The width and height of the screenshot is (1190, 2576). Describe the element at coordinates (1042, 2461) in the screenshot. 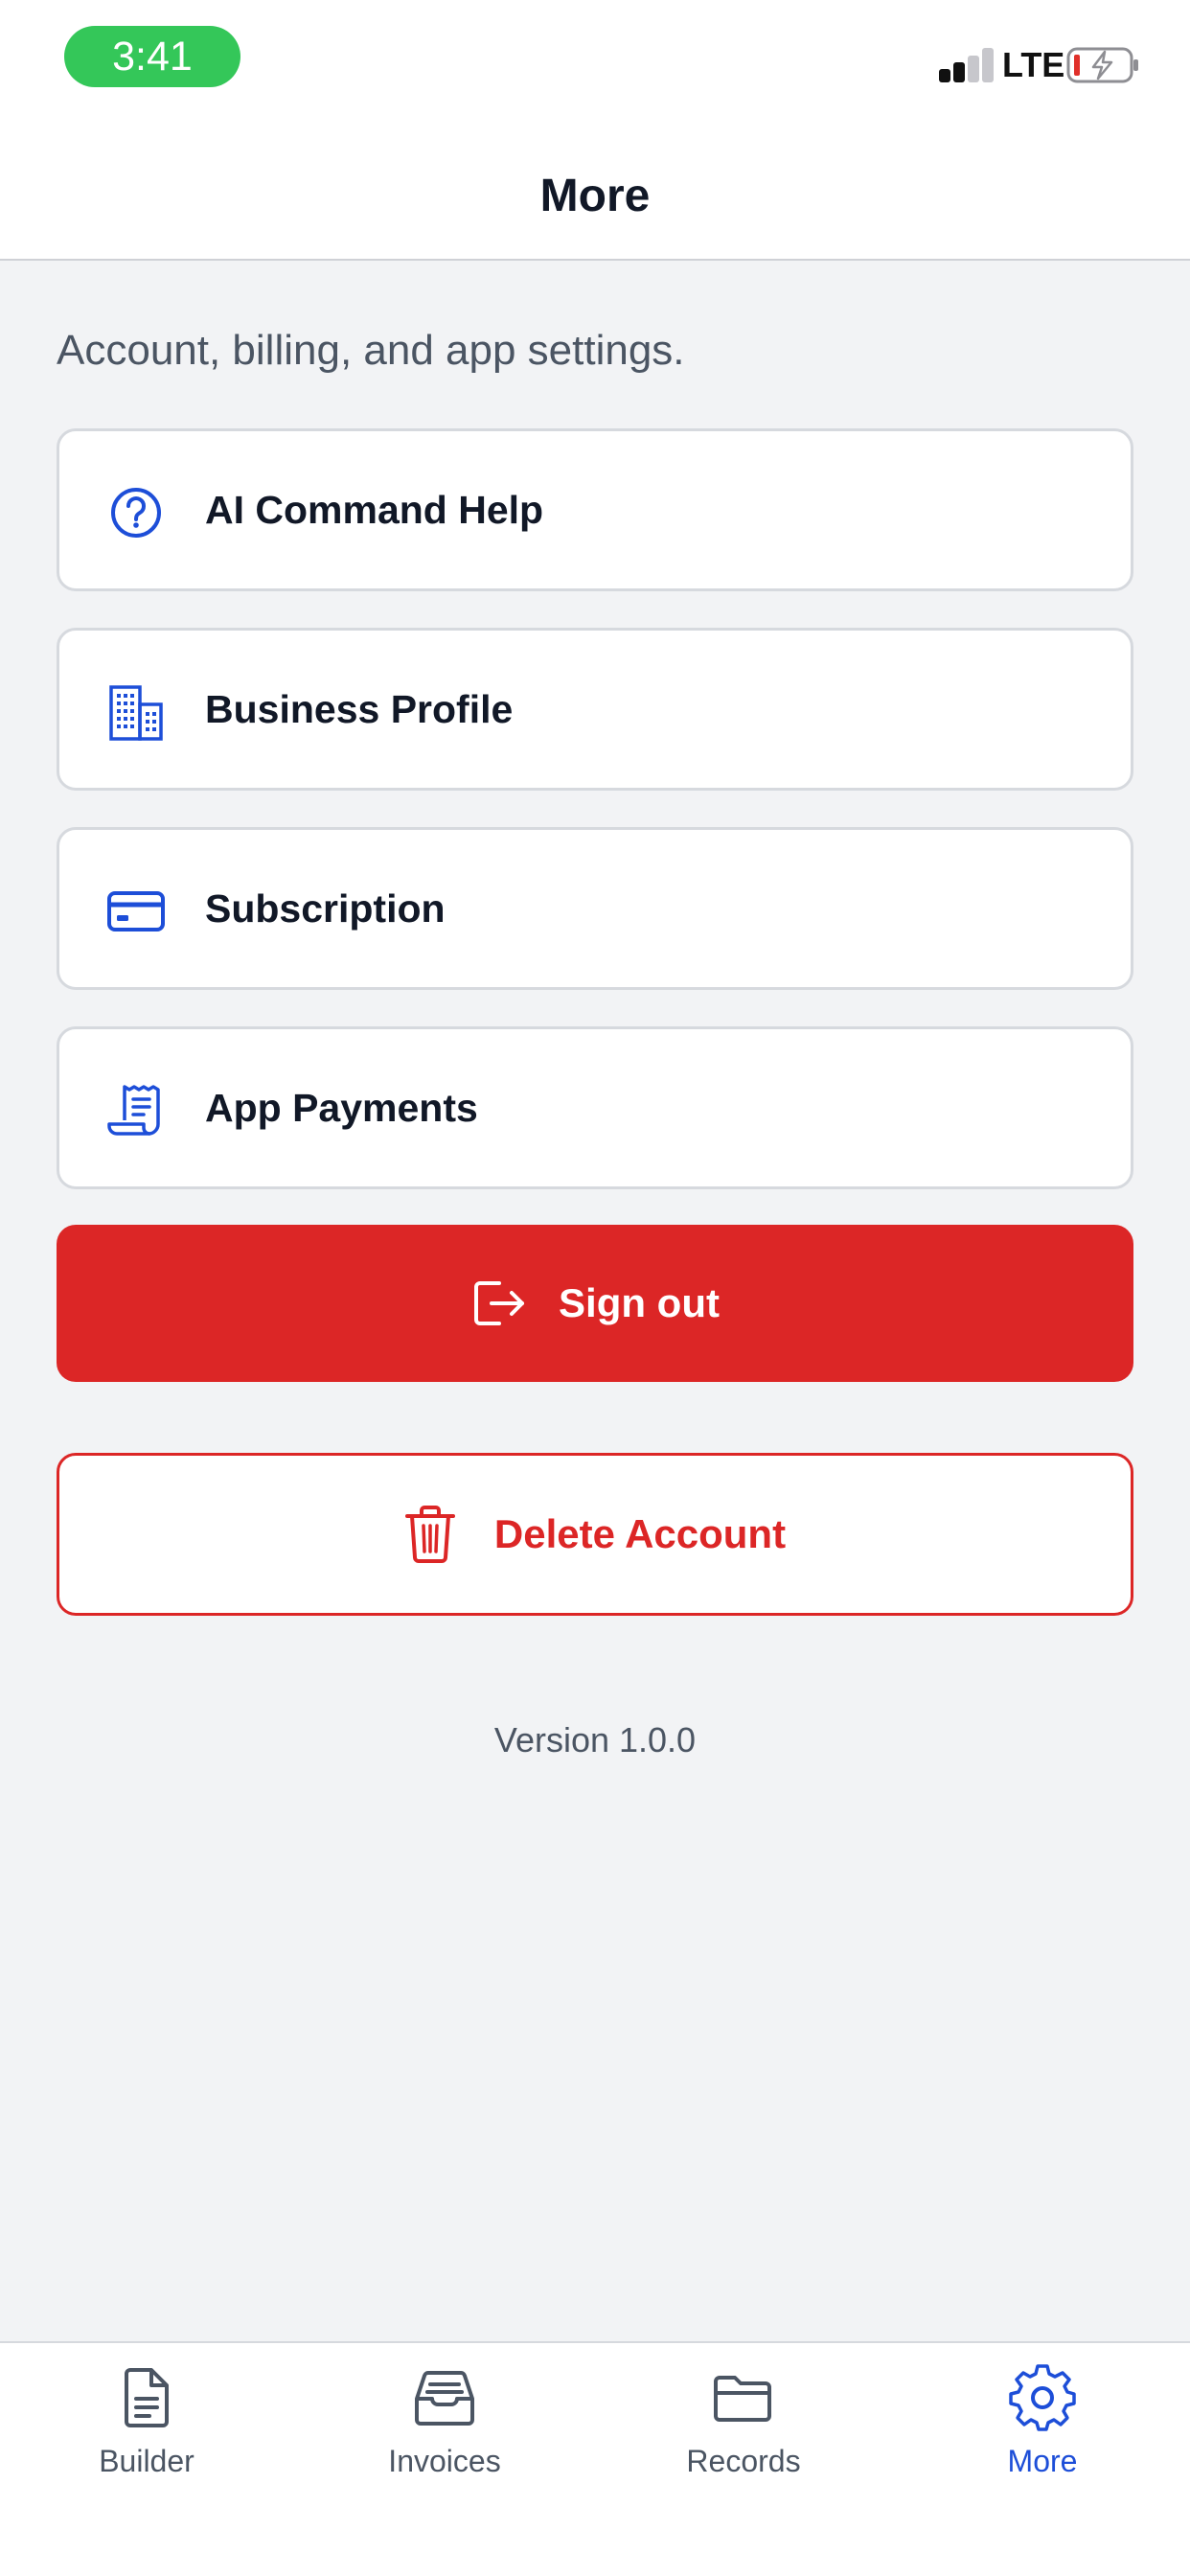

I see `tab-label: More` at that location.